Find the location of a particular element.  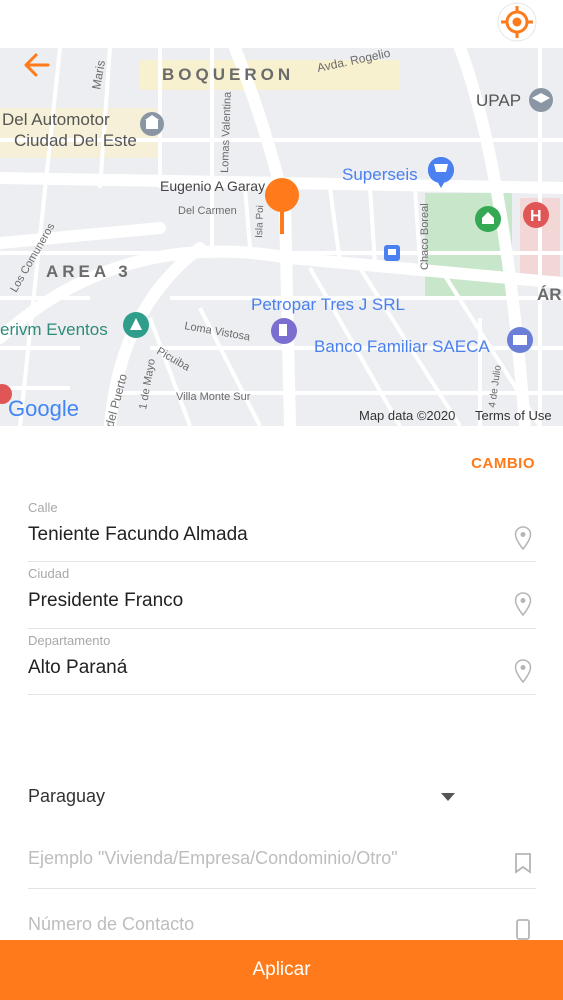

poi-events-icon is located at coordinates (136, 325).